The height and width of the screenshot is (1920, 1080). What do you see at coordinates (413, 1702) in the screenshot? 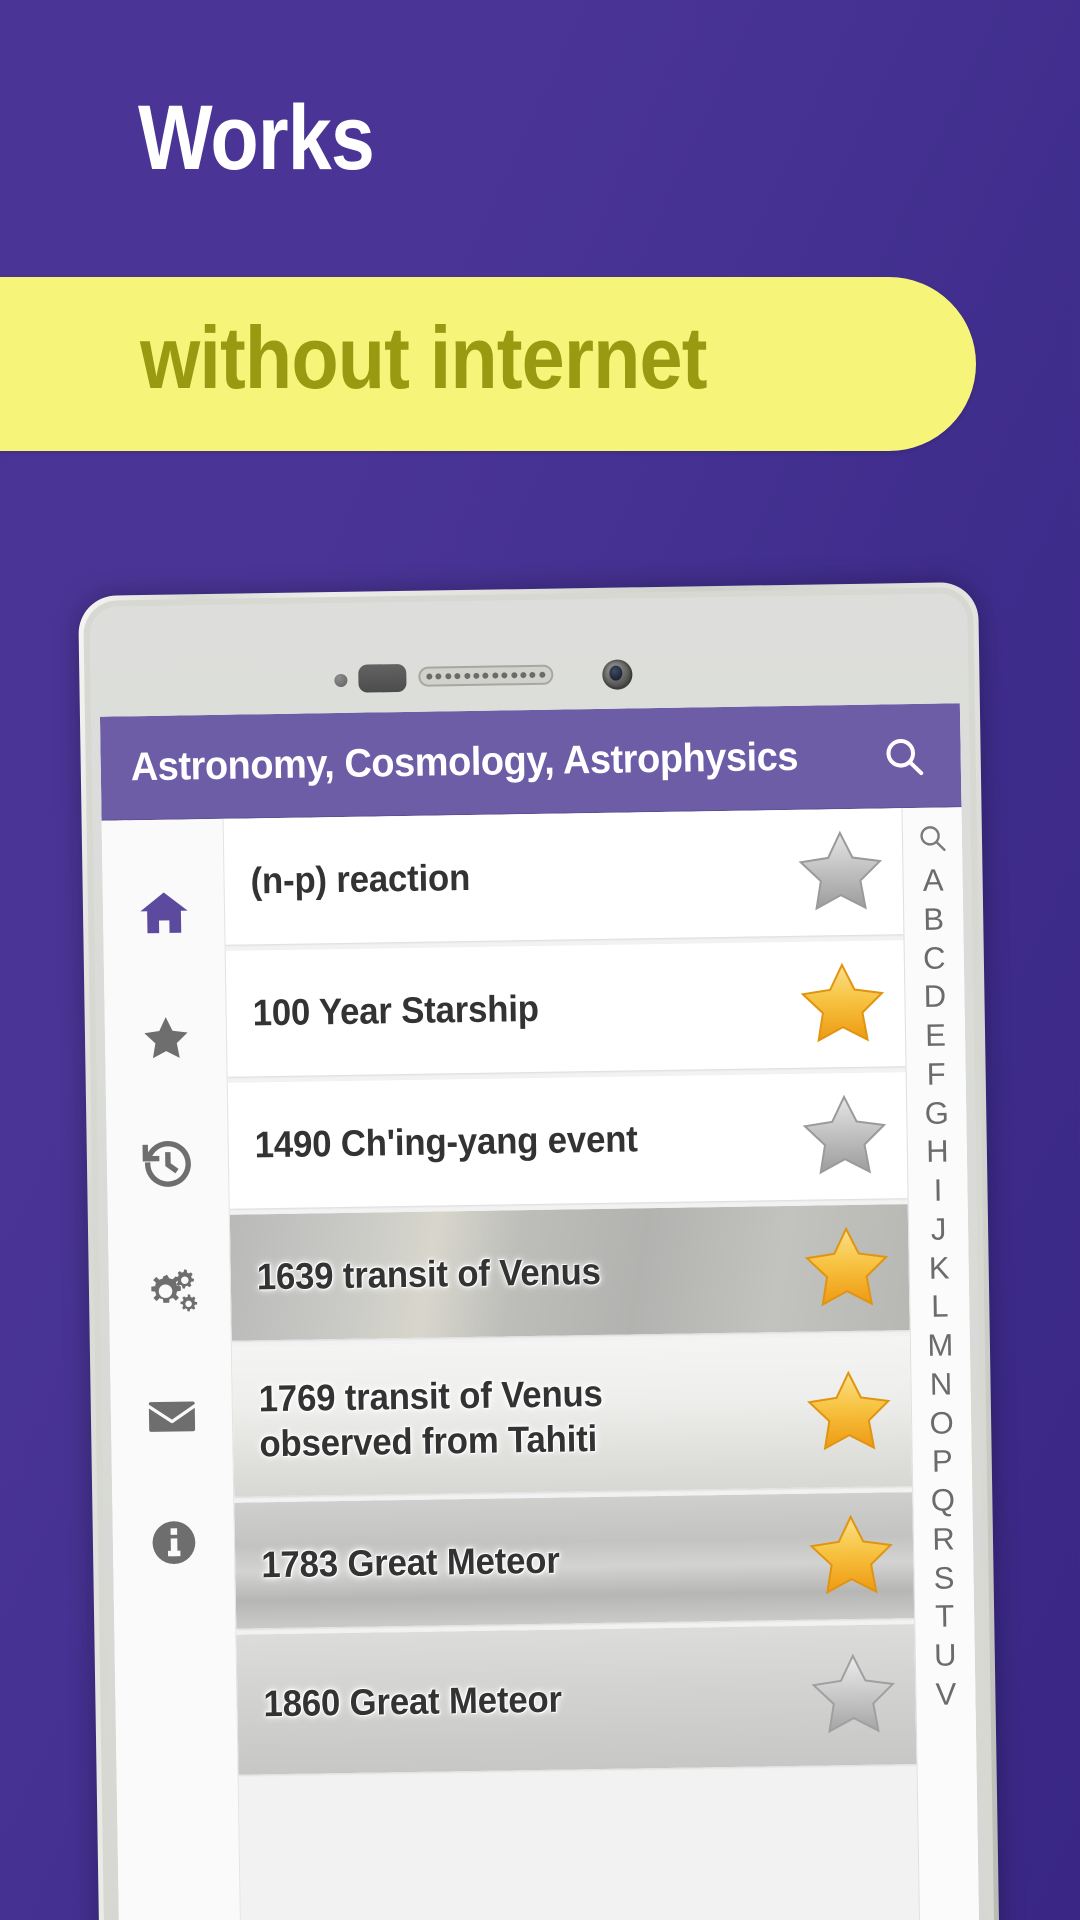
I see `list-item-title: 1860 Great Meteor` at bounding box center [413, 1702].